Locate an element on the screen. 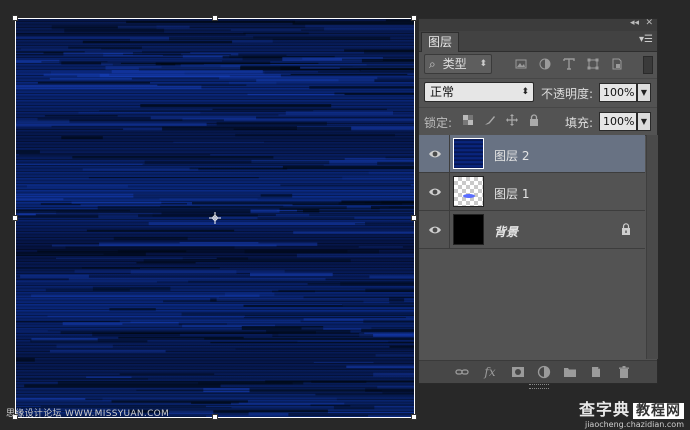  transform-handle-left is located at coordinates (15, 218).